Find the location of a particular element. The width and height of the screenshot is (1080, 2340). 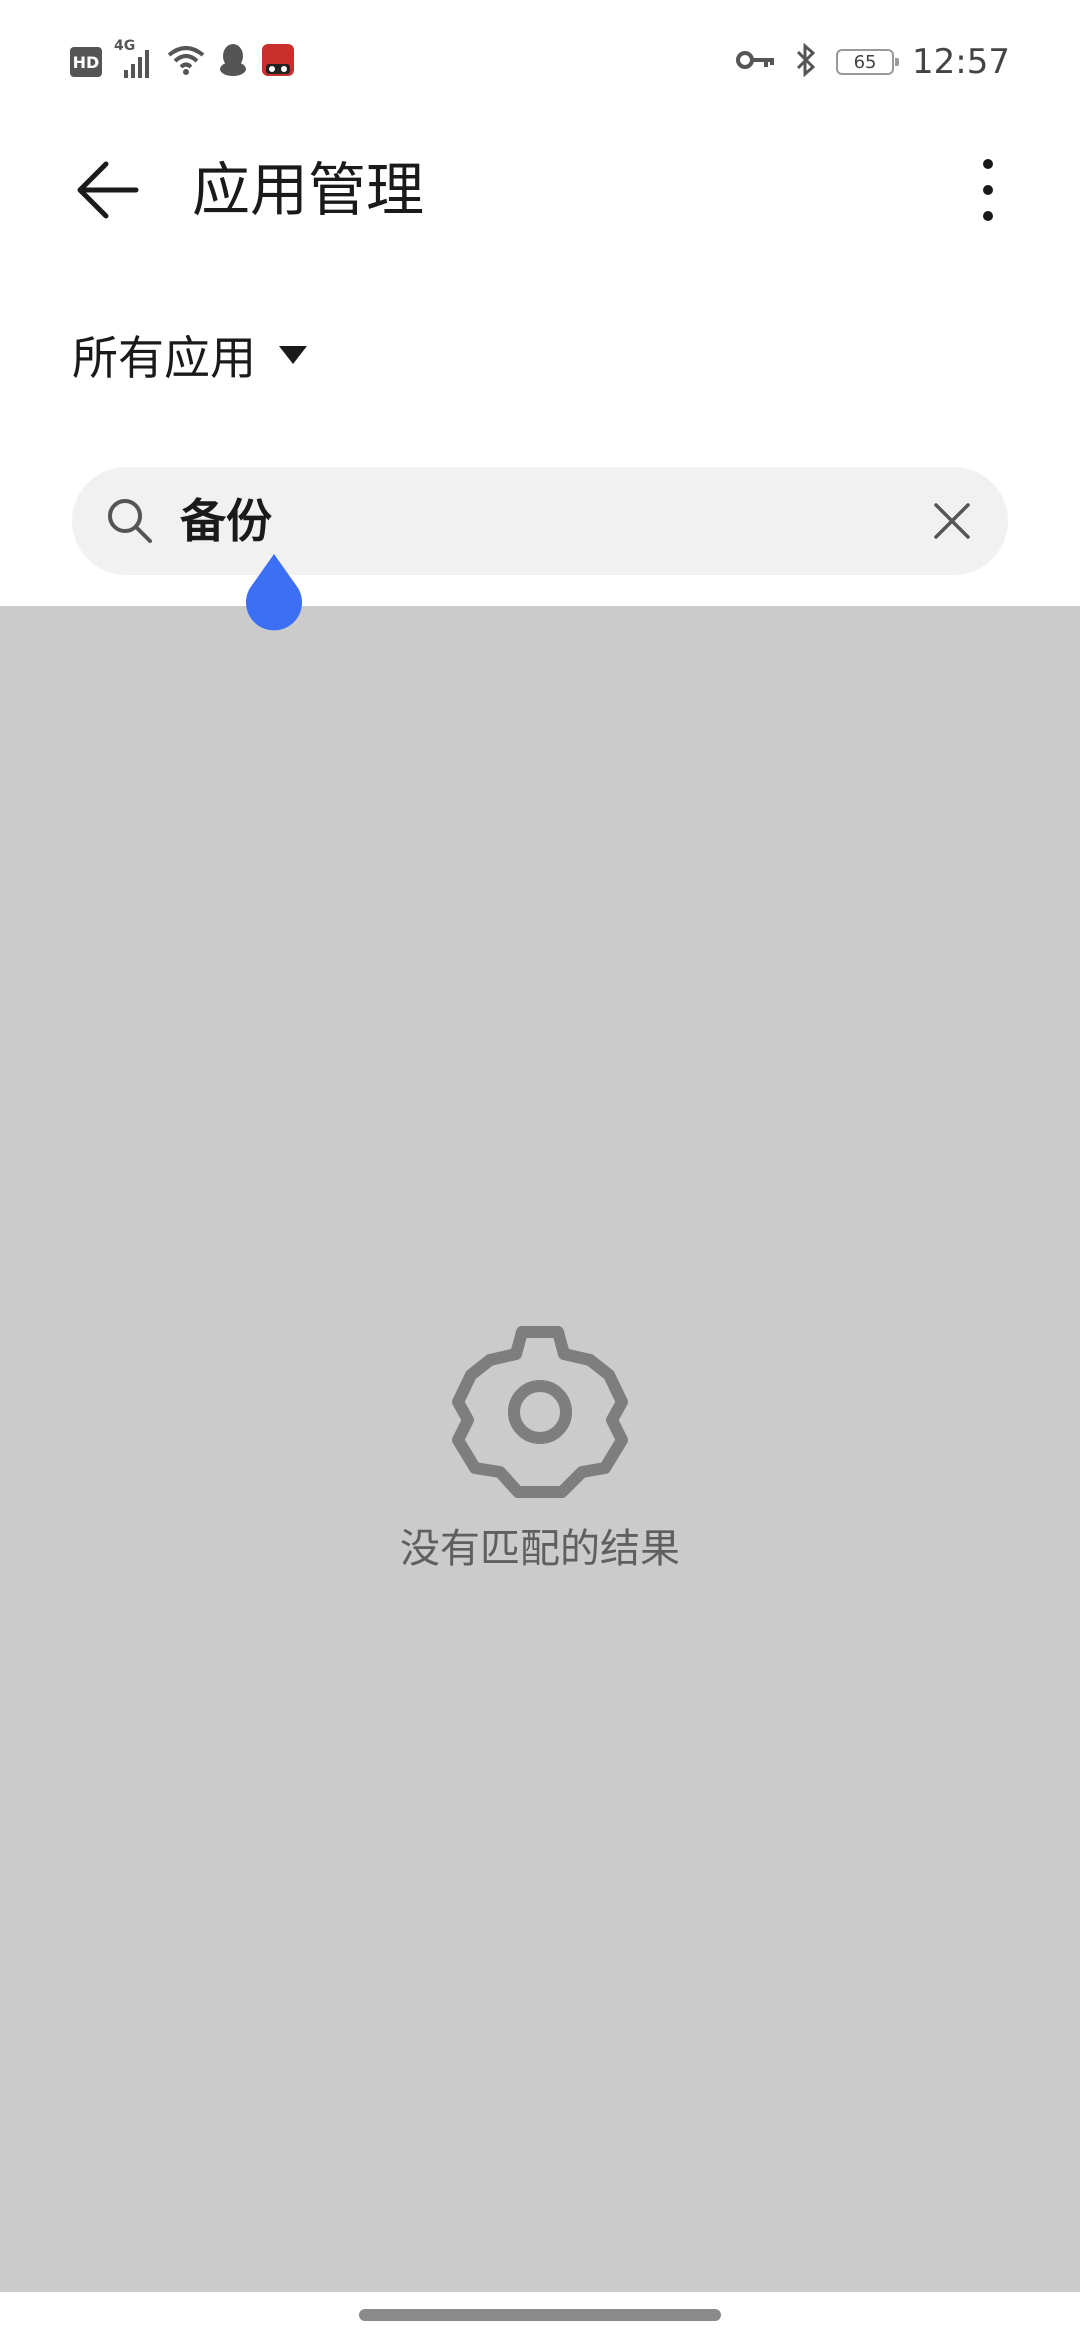

status-time: 12:57 is located at coordinates (961, 62).